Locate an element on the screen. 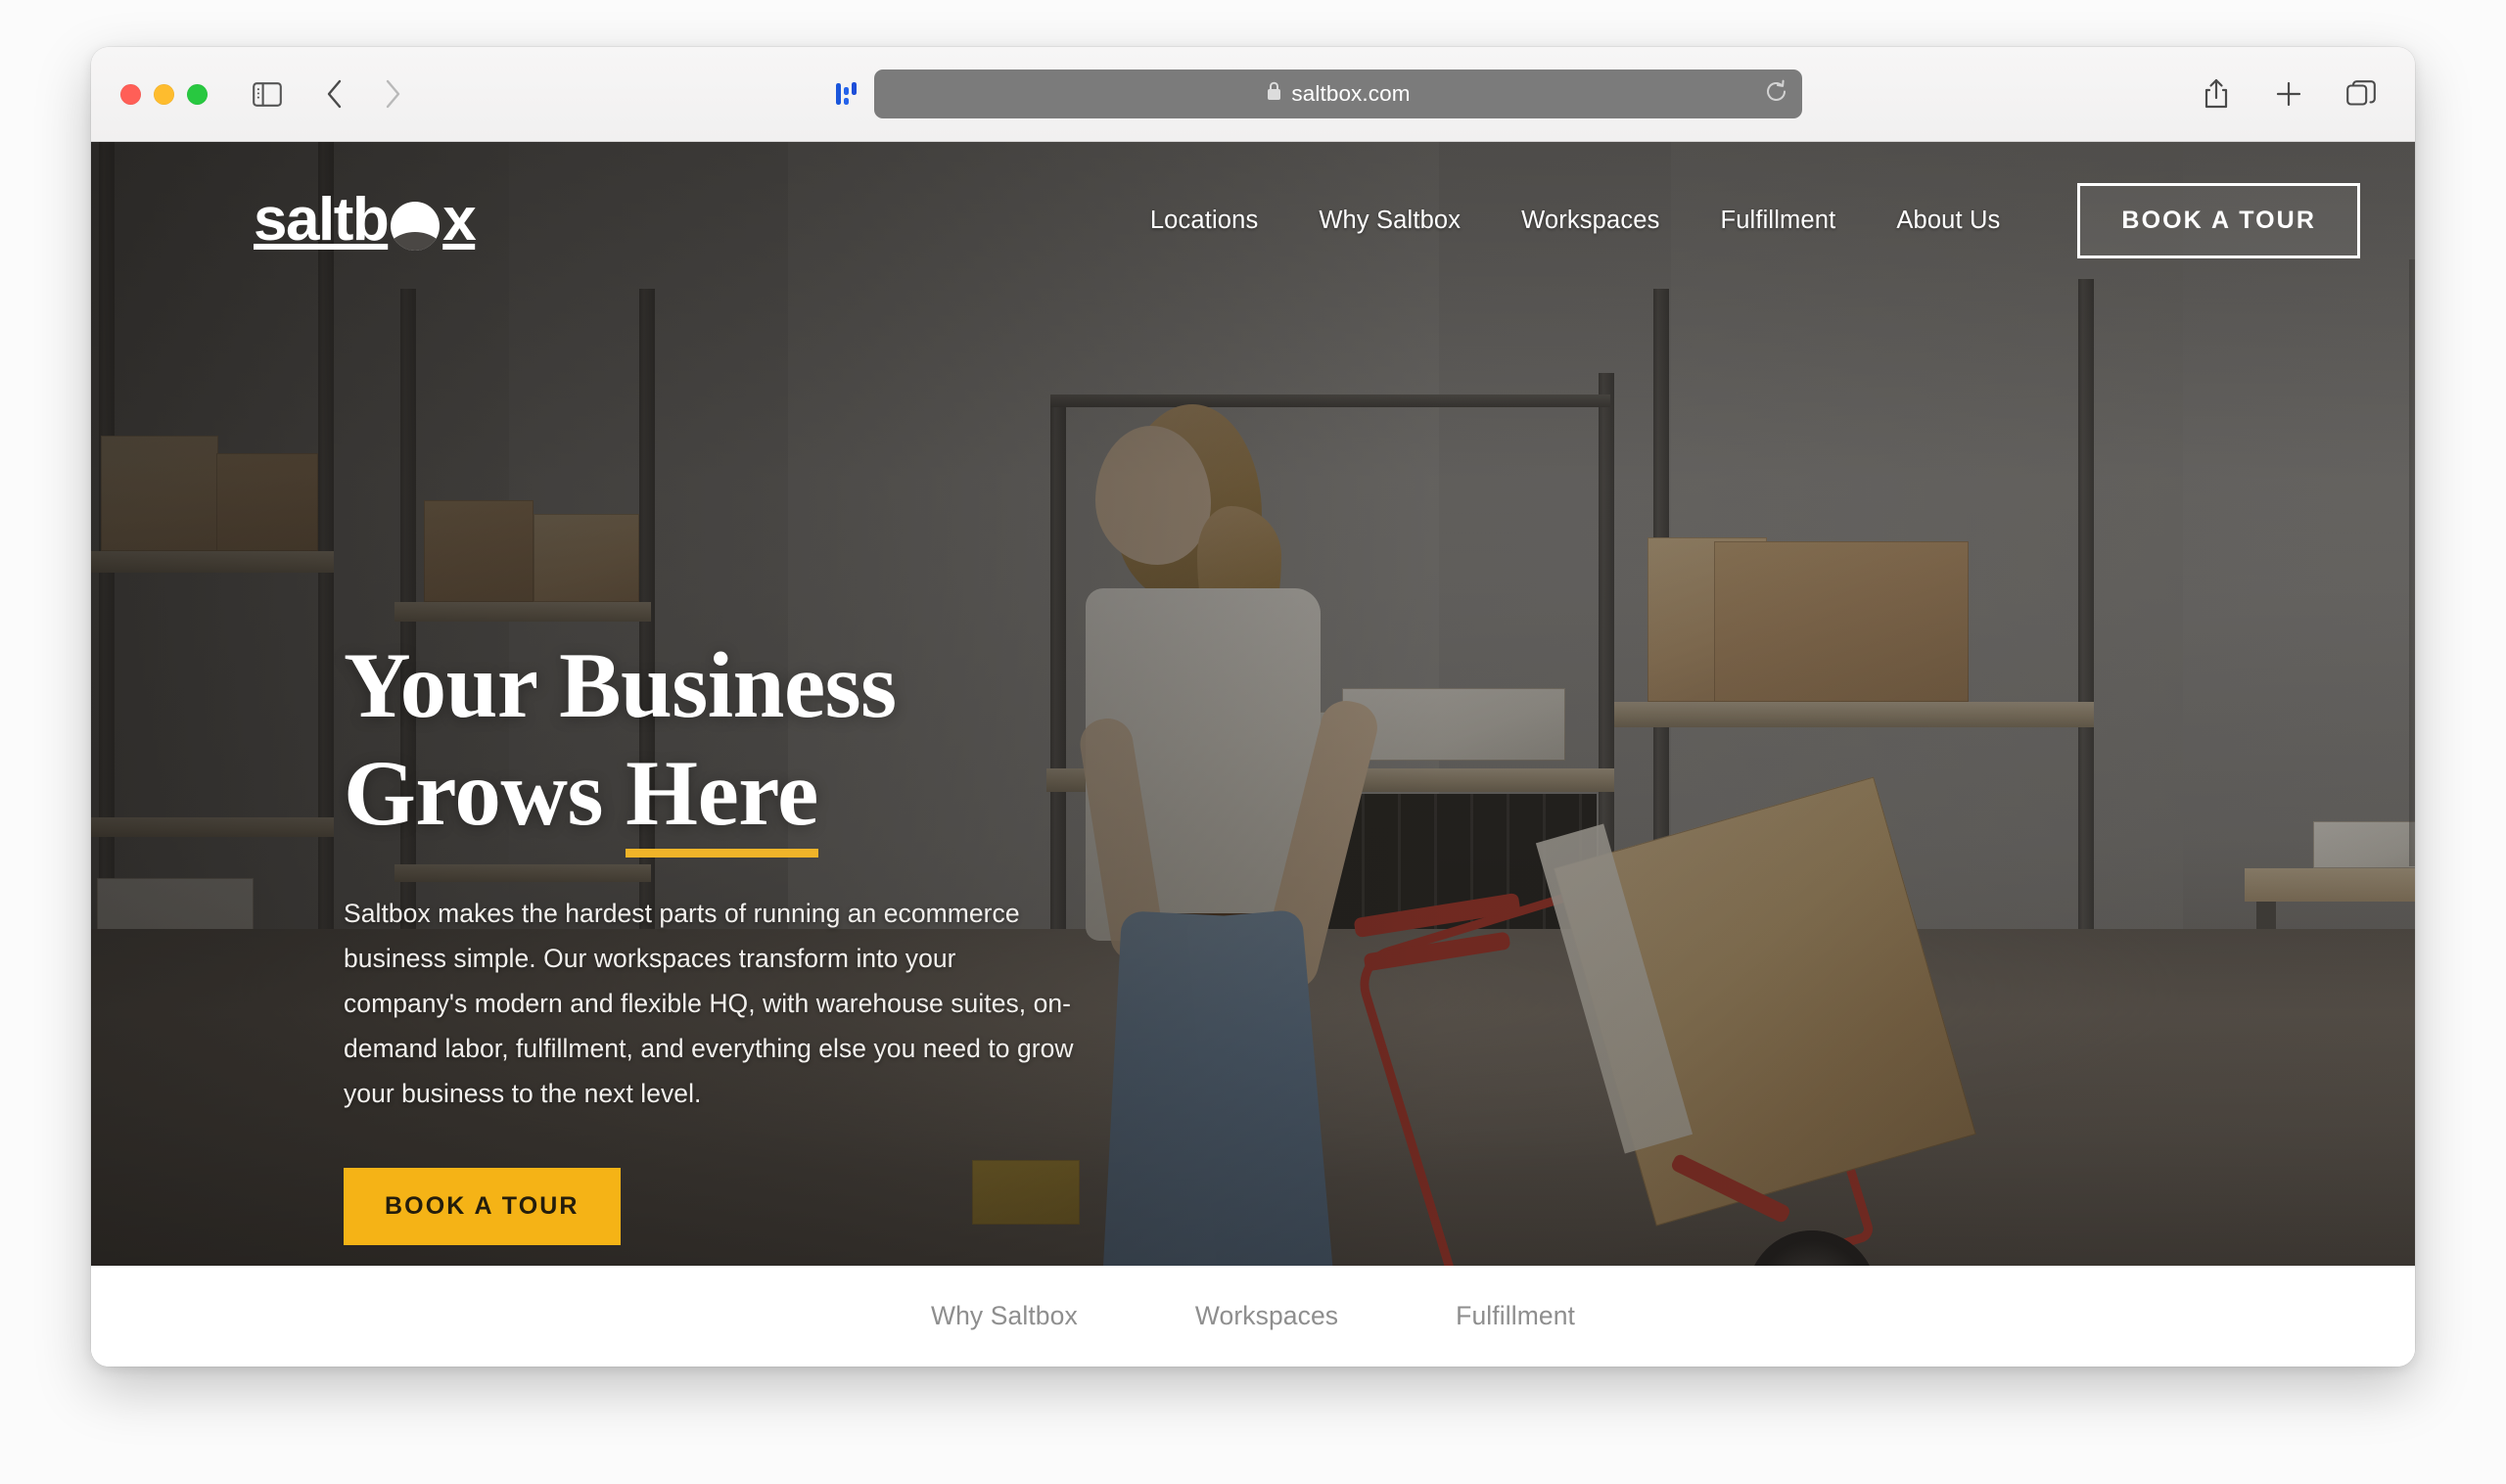  tab-overview-icon is located at coordinates (2361, 94).